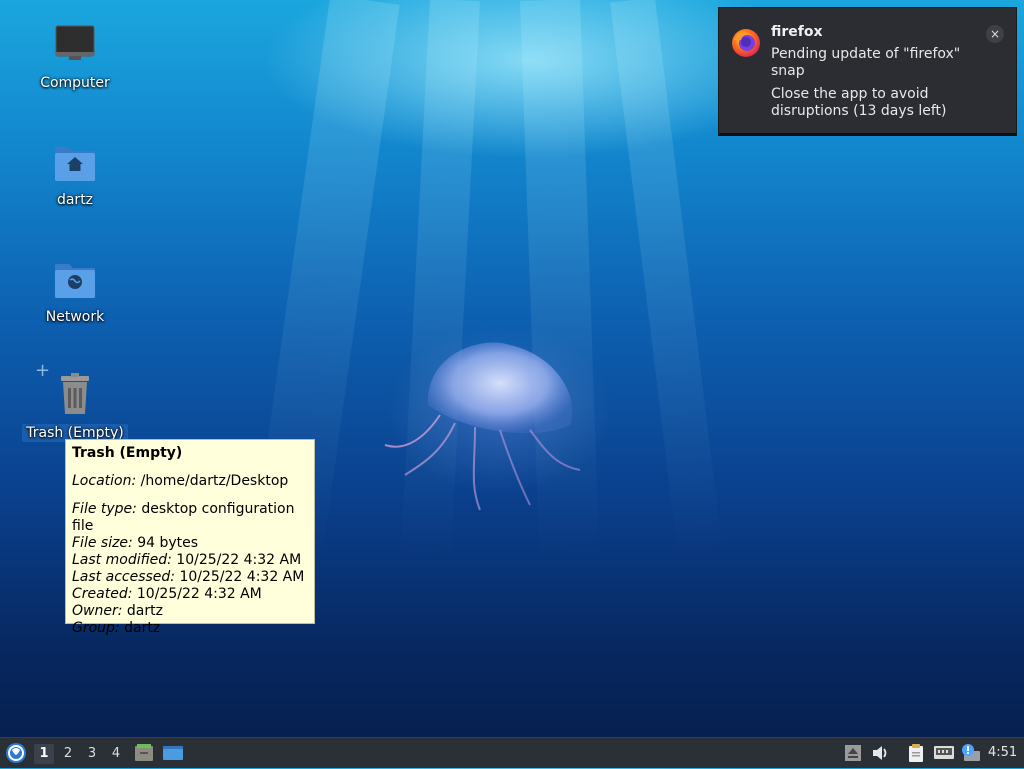  Describe the element at coordinates (75, 280) in the screenshot. I see `network-folder-icon` at that location.